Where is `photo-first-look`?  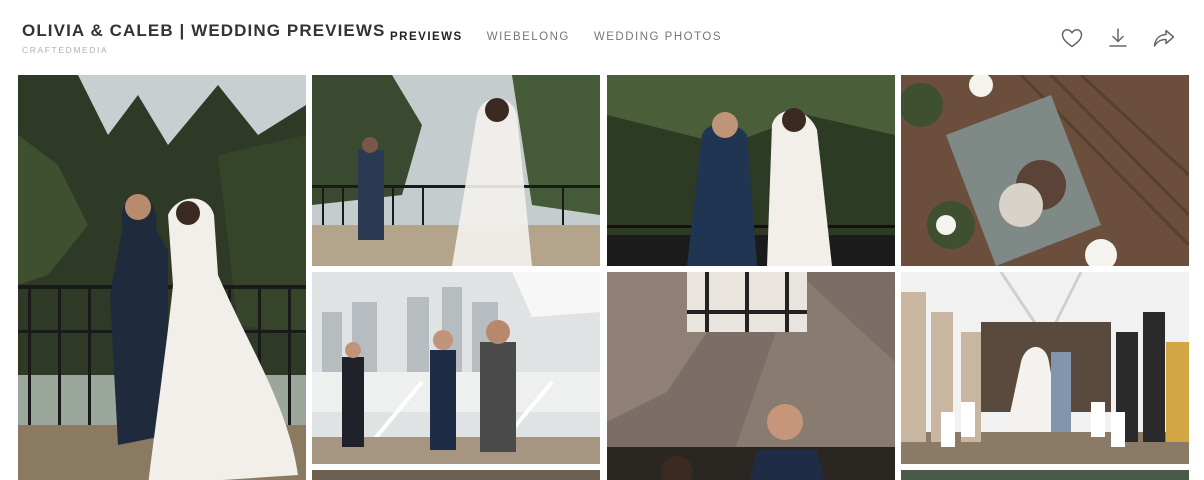
photo-first-look is located at coordinates (751, 170).